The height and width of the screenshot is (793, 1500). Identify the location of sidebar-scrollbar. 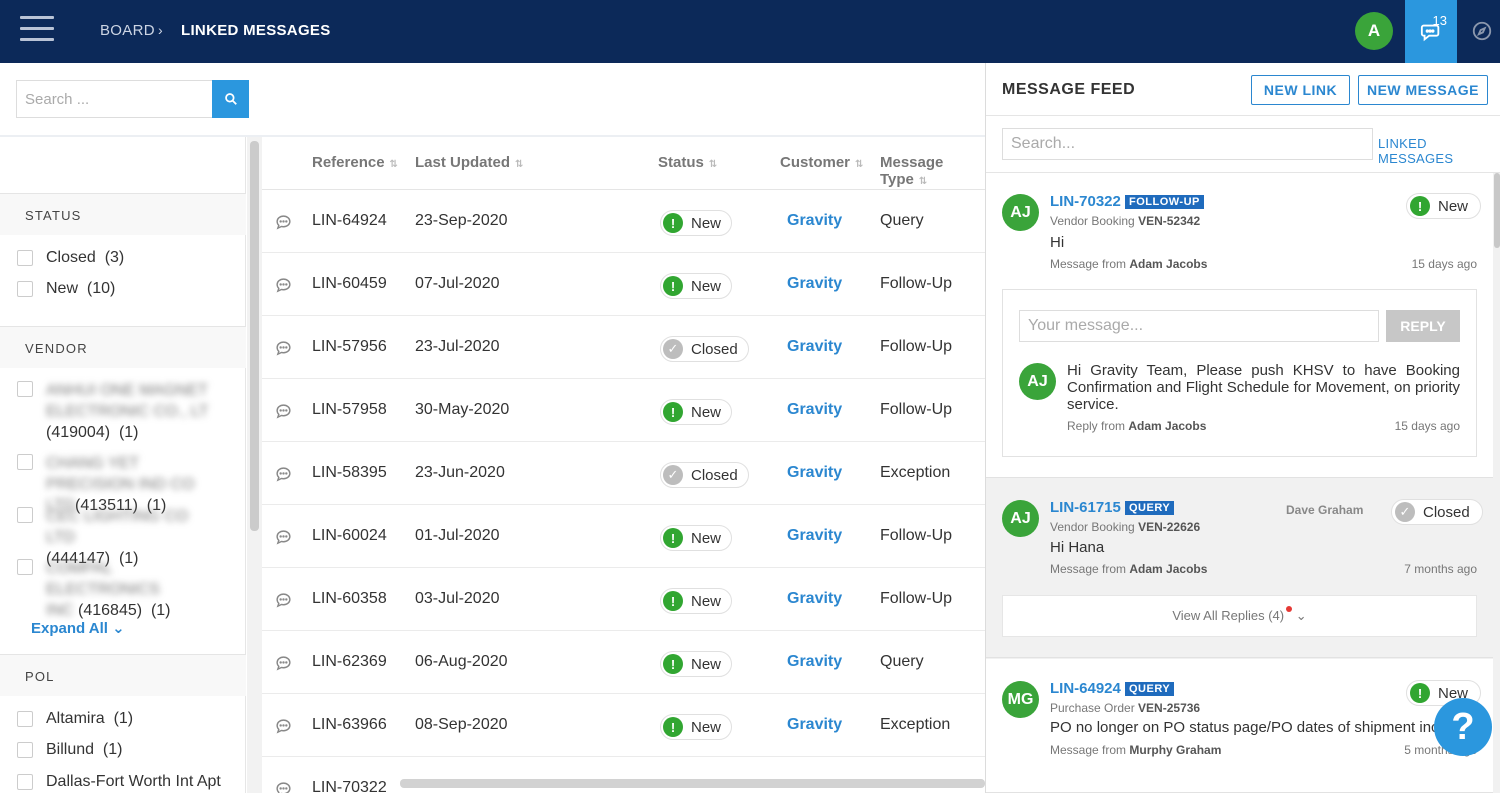
(254, 465).